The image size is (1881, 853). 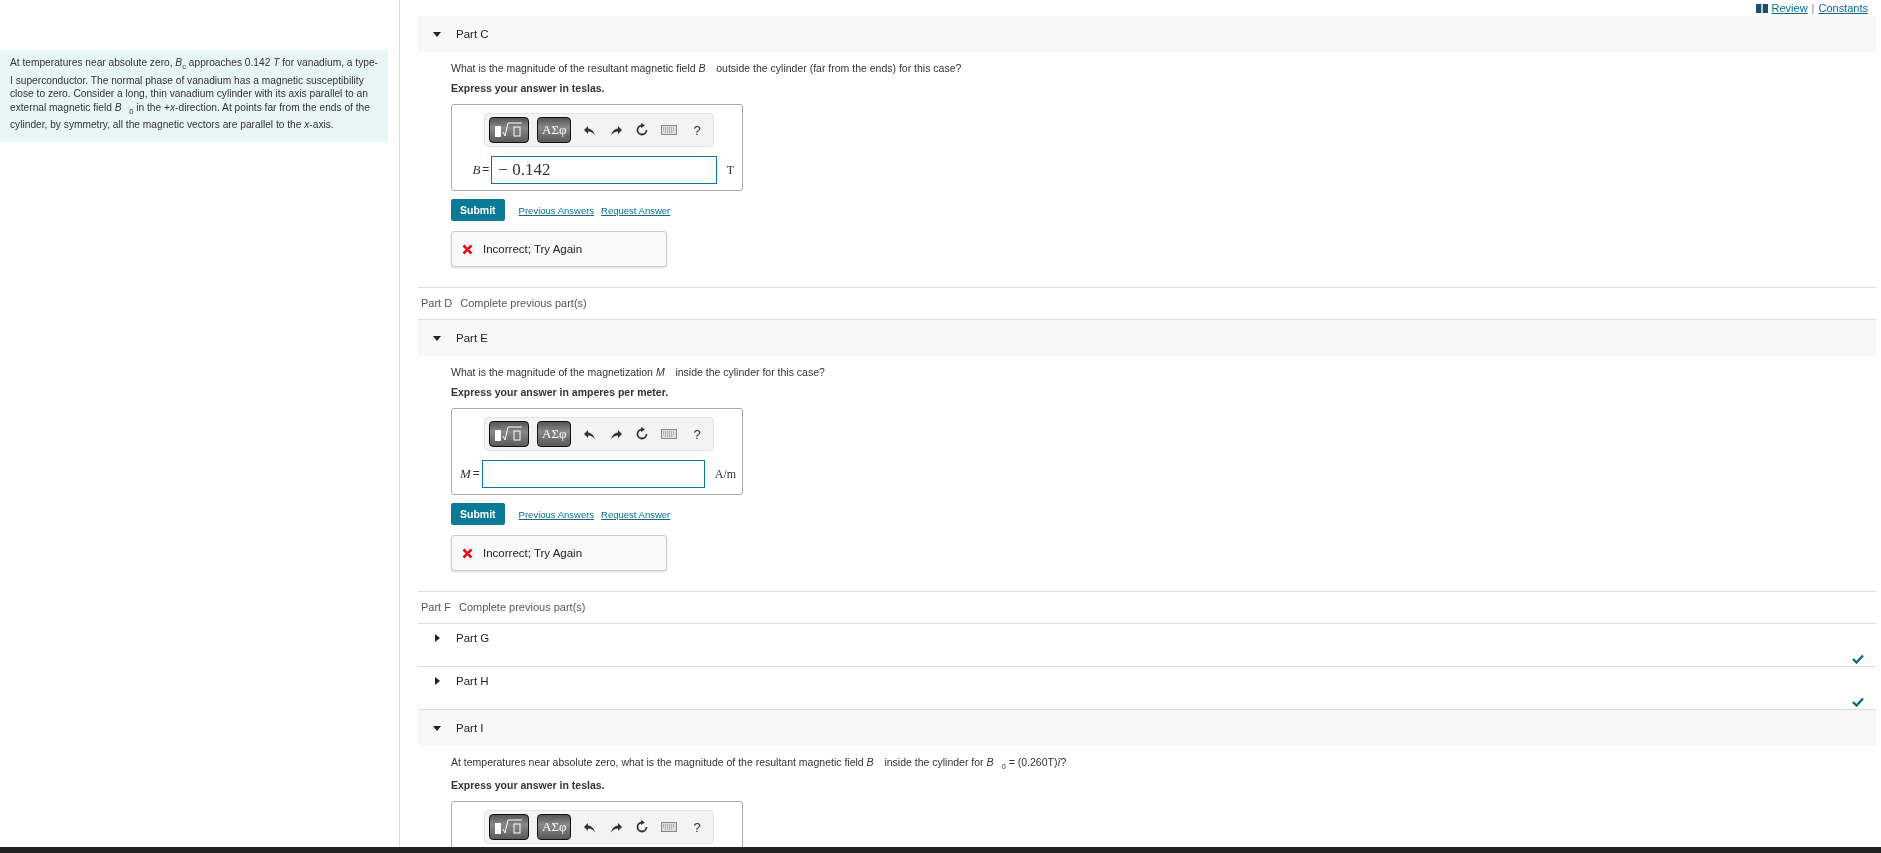 I want to click on part-label: Part C, so click(x=472, y=34).